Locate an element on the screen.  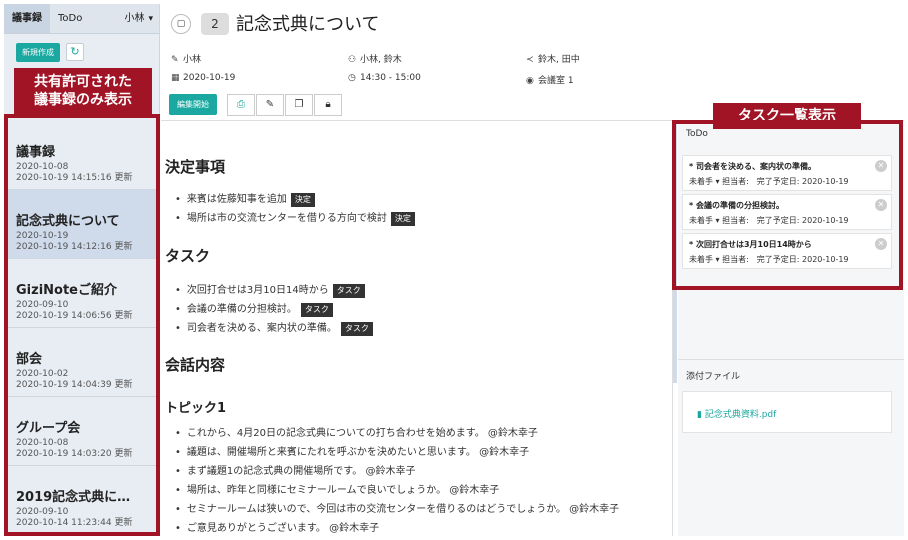
calendar-icon: ▦ is located at coordinates (175, 78).